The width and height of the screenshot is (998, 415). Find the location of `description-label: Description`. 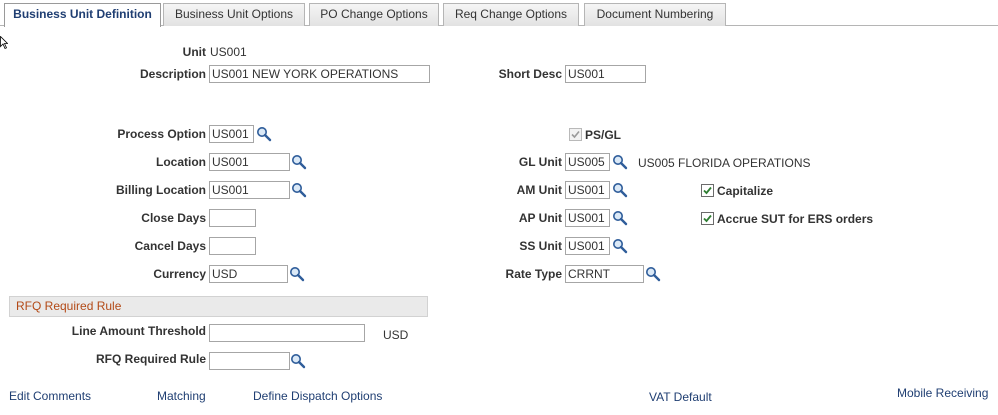

description-label: Description is located at coordinates (172, 74).